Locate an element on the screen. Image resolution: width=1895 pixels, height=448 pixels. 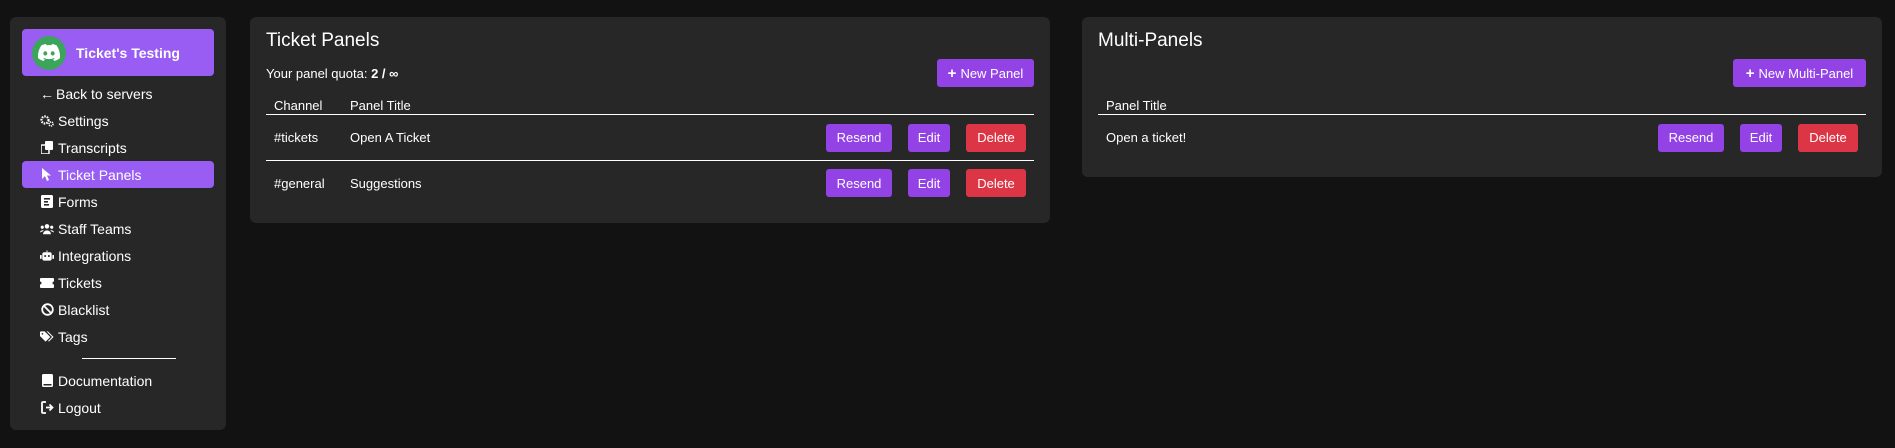
sidebar-item-label: Tickets is located at coordinates (80, 282).